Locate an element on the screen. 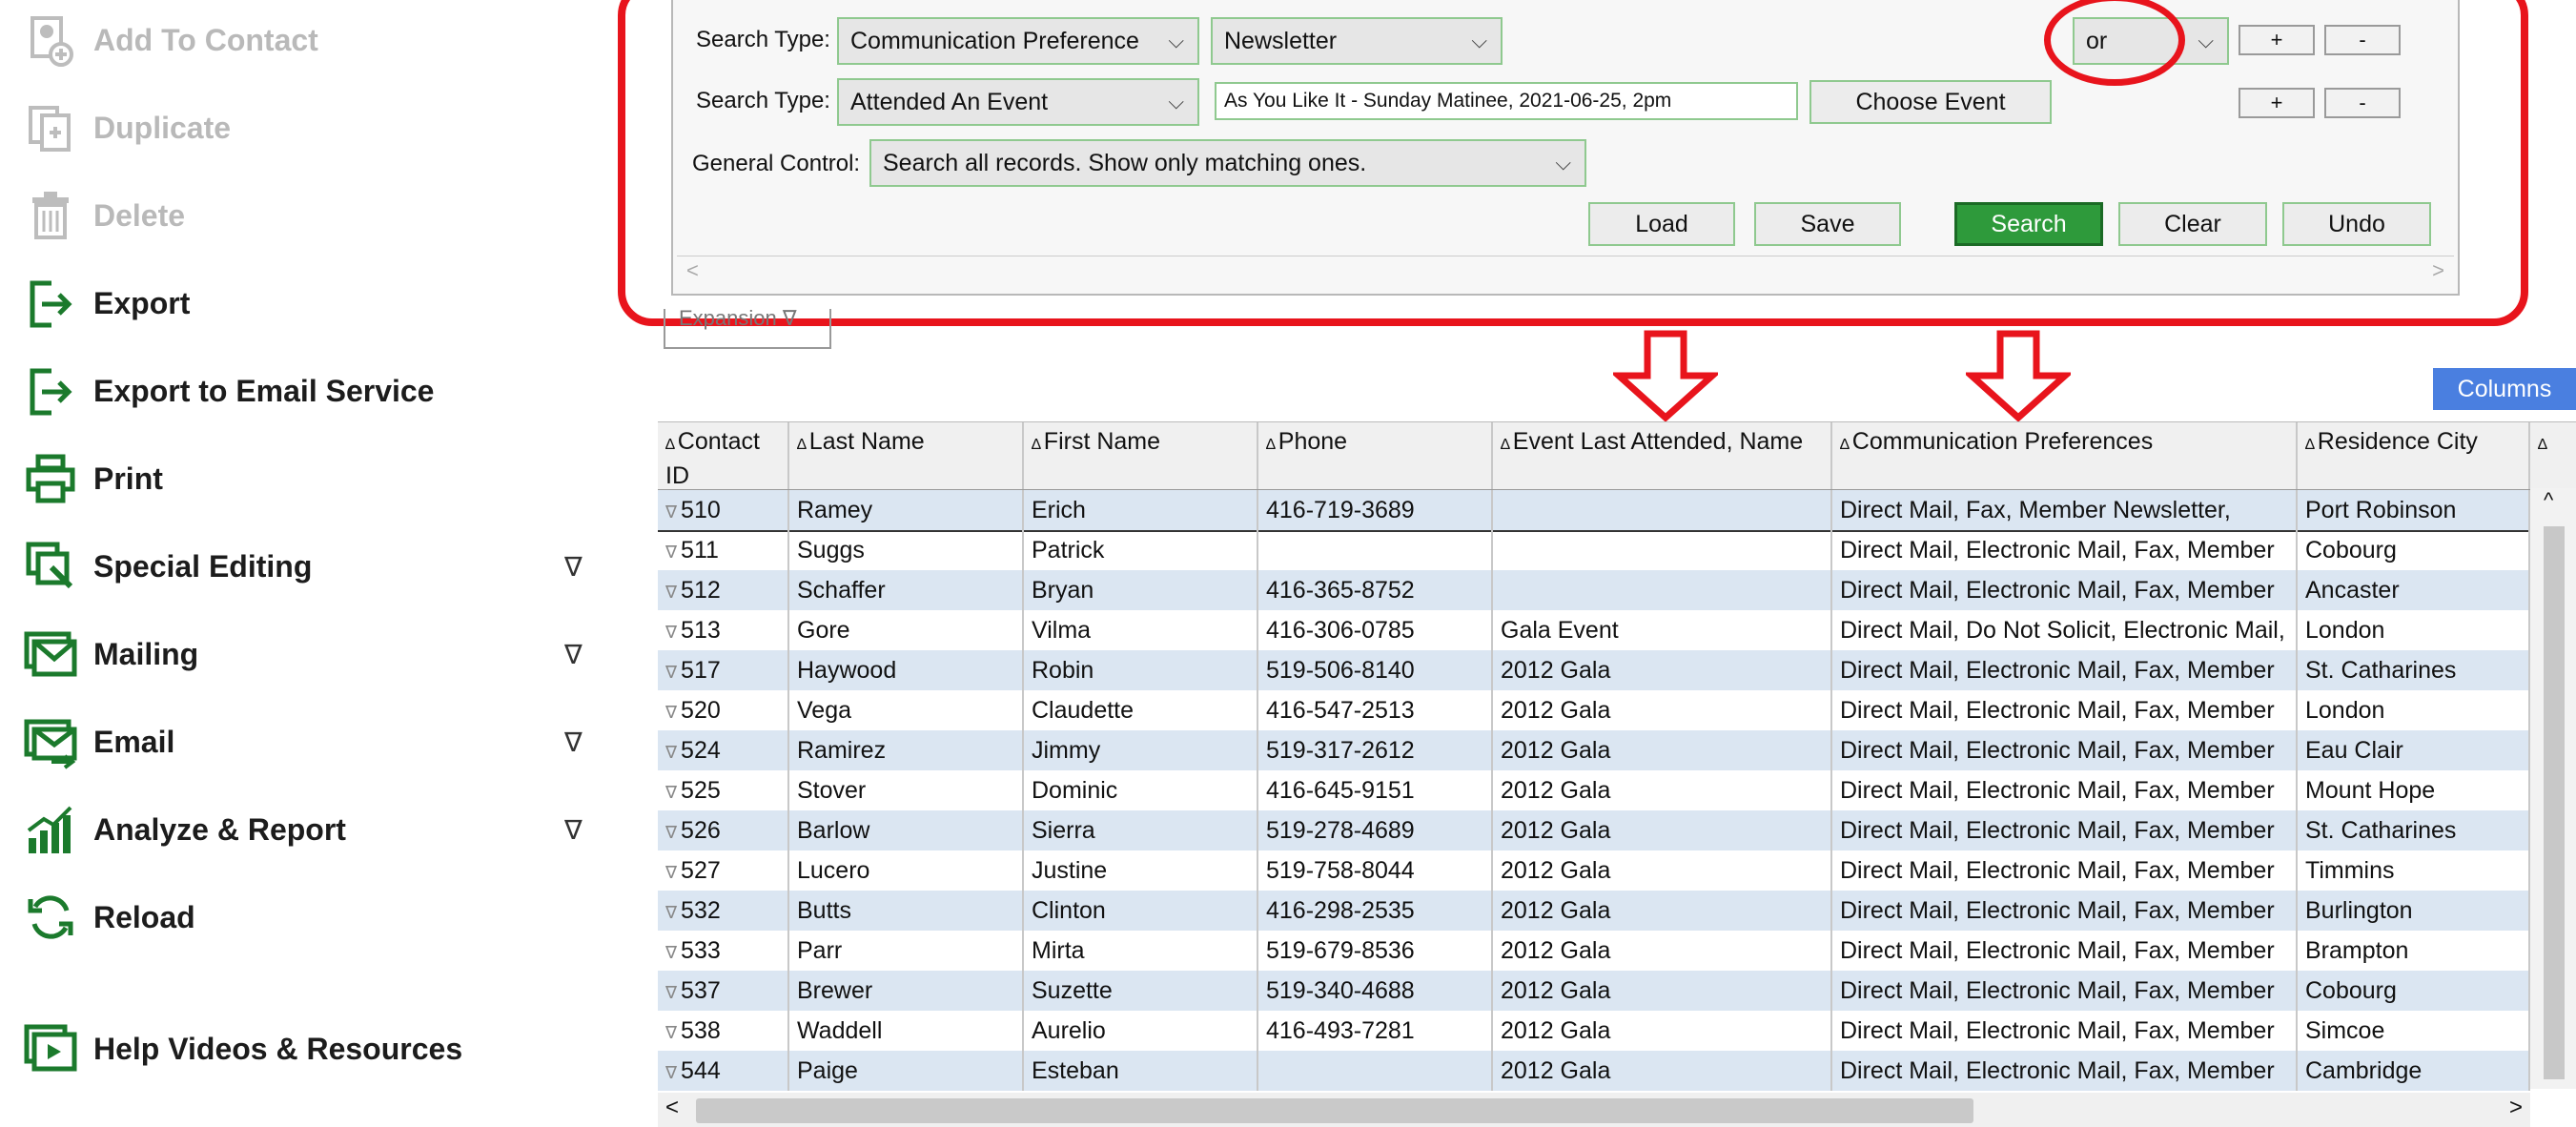 This screenshot has height=1127, width=2576. cell-value: 544 is located at coordinates (701, 1071).